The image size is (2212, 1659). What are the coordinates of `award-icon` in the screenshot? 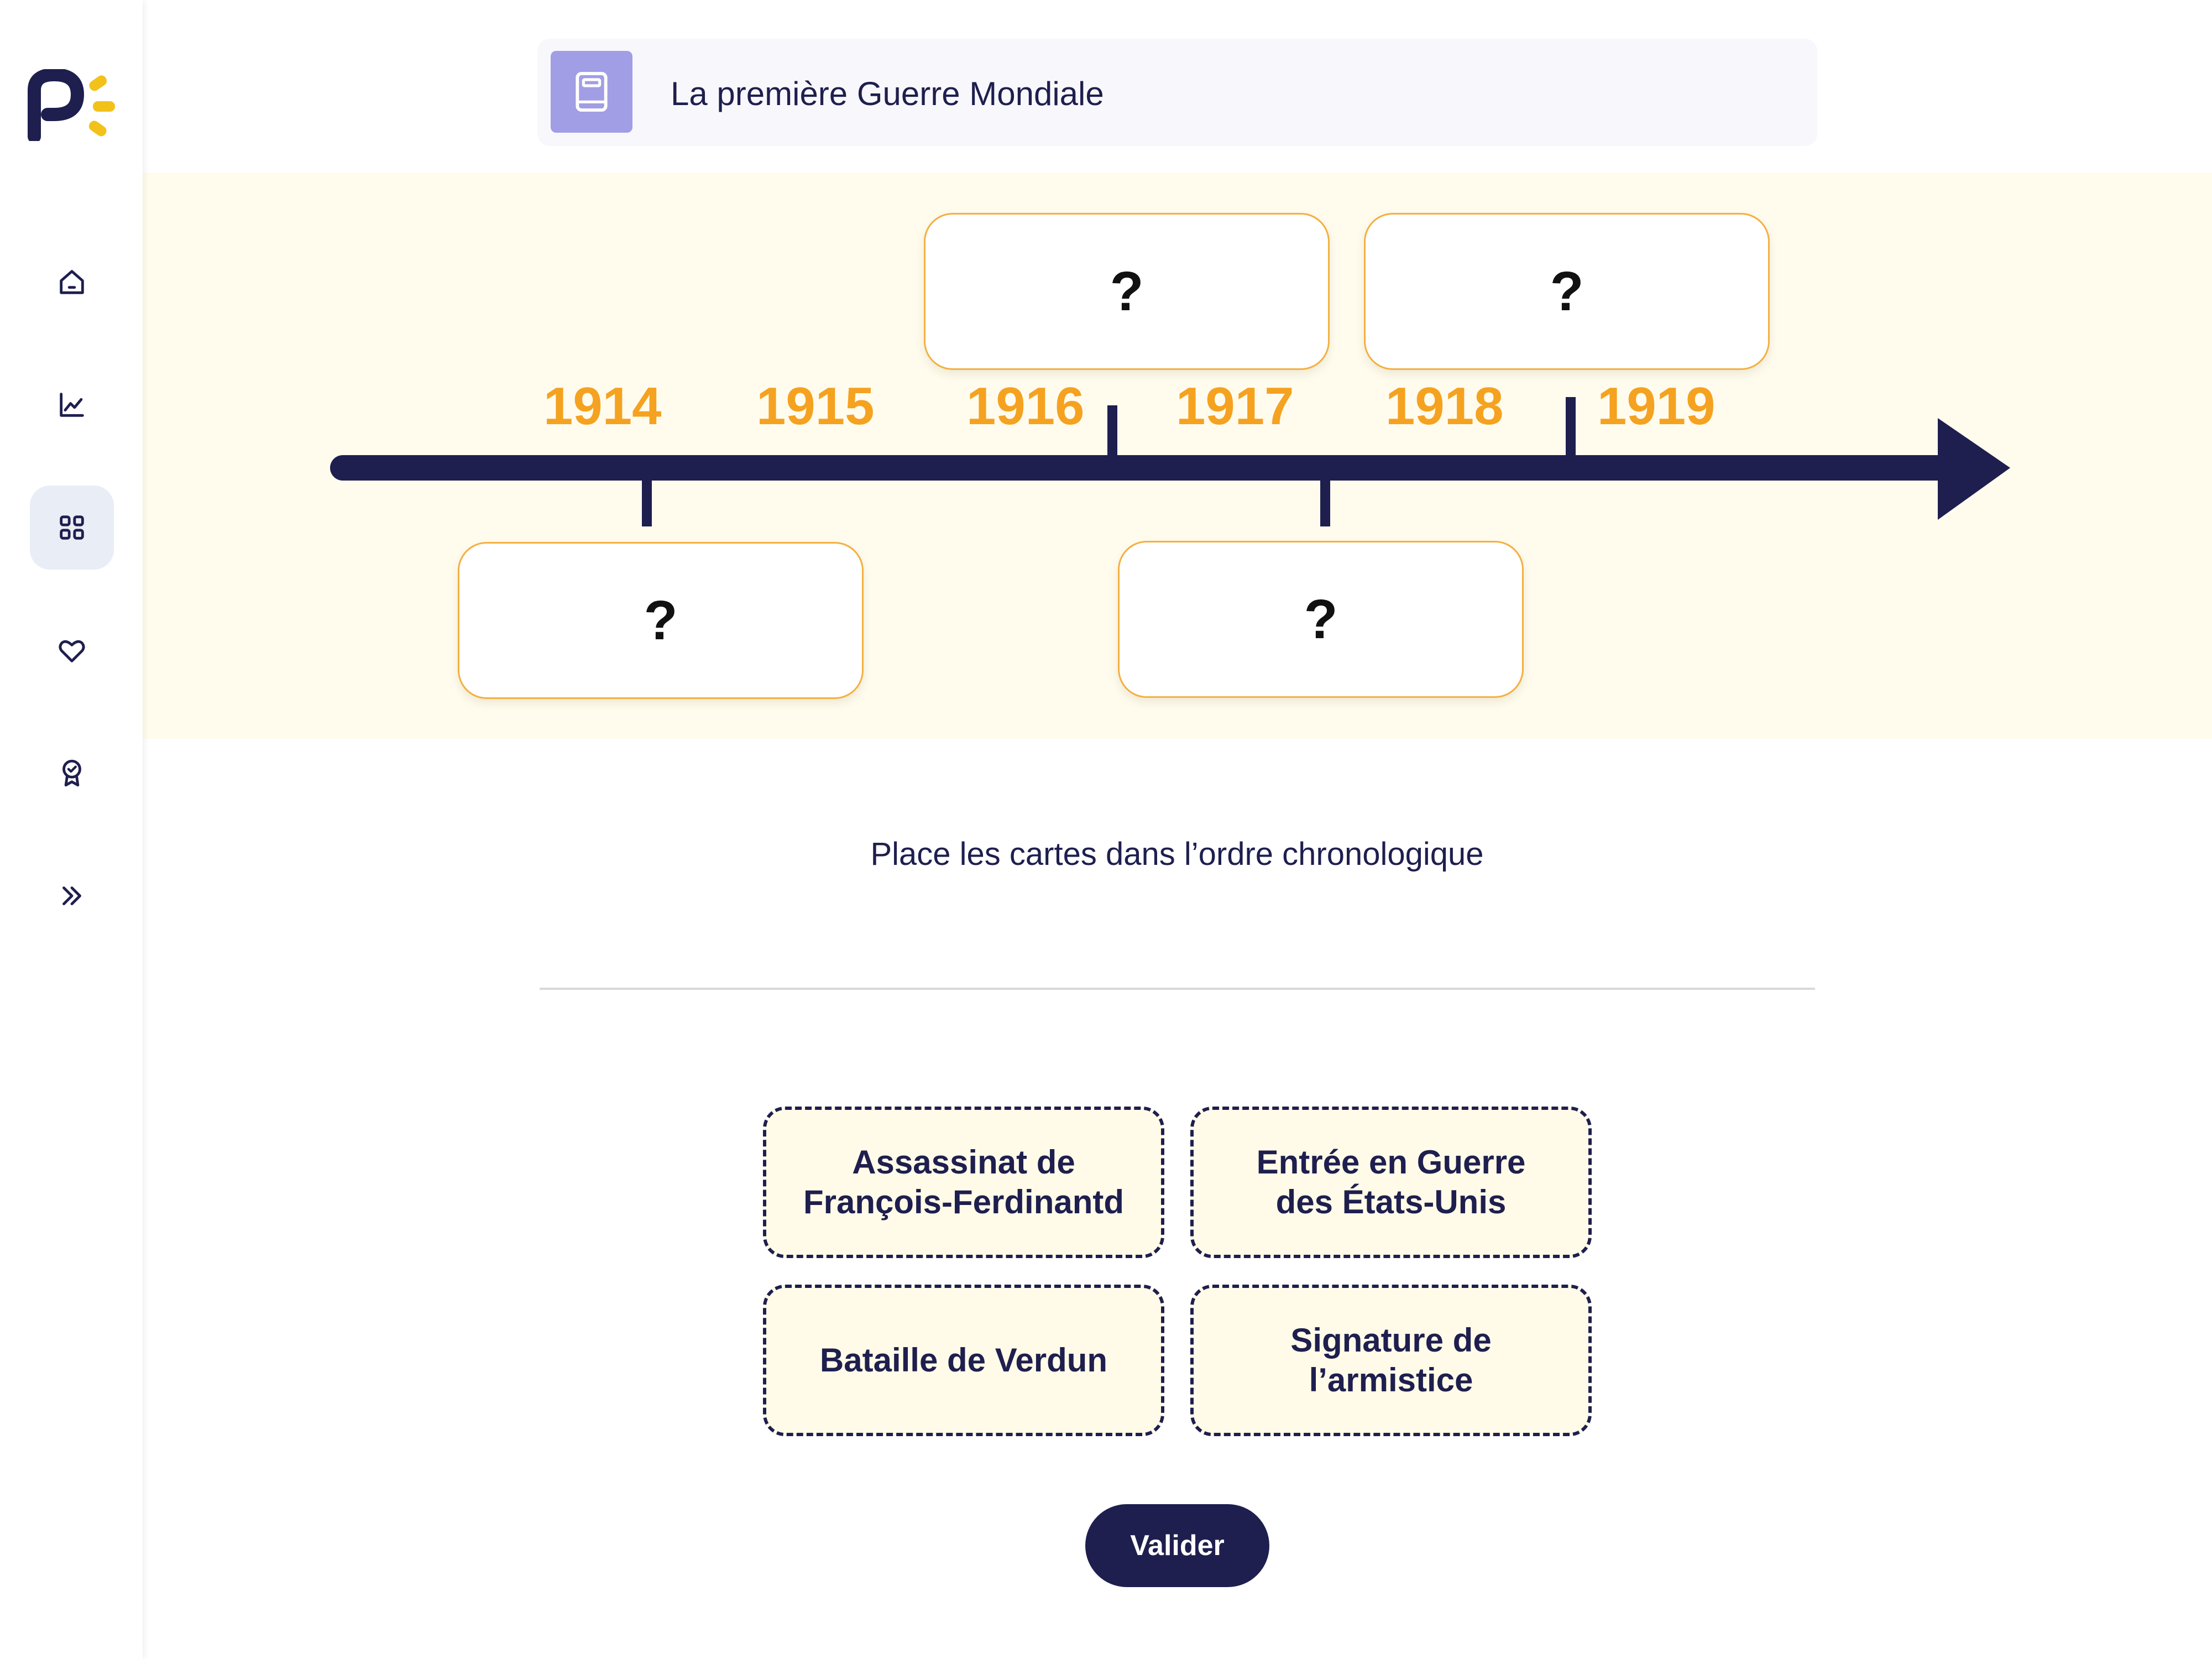 It's located at (71, 773).